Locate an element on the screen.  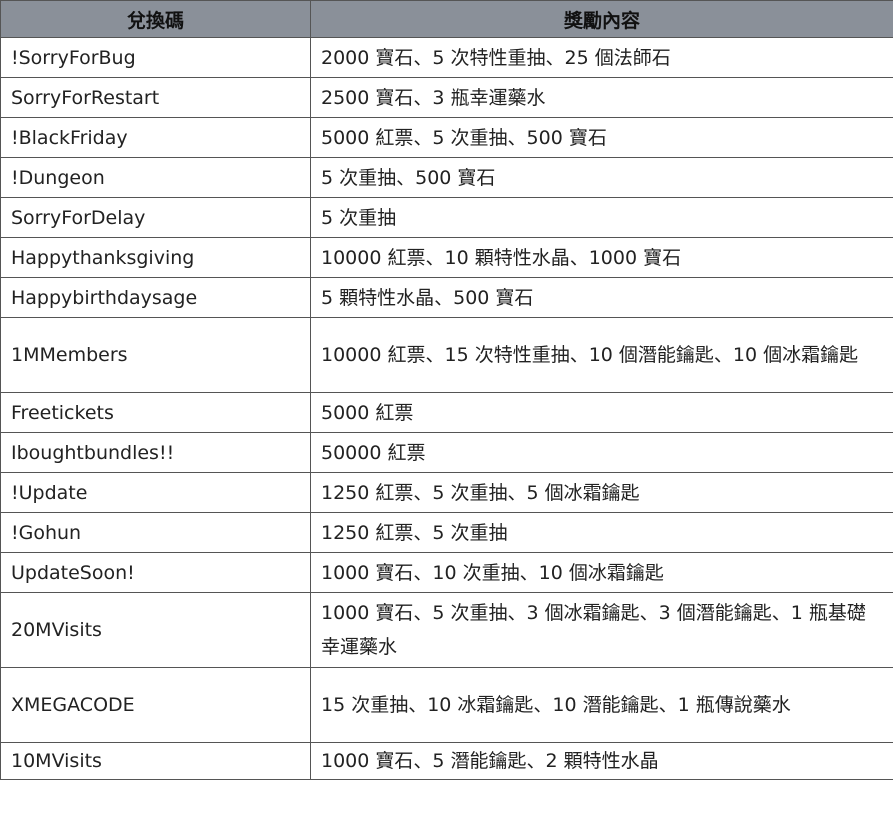
table-row: Iboughtbundles!! 50000 紅票 is located at coordinates (446, 452).